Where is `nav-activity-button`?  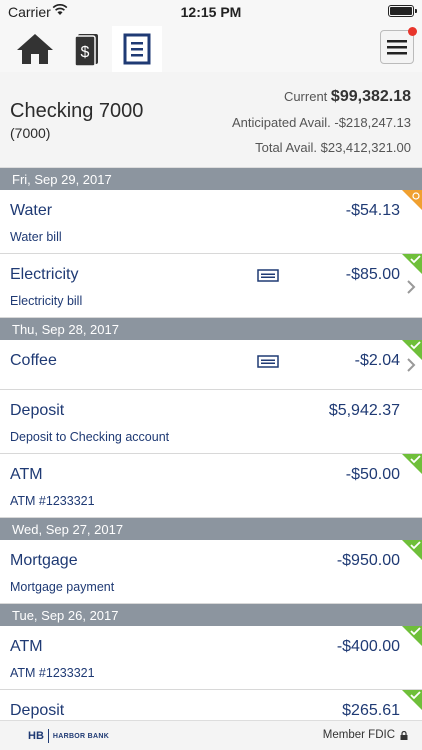
nav-activity-button is located at coordinates (137, 49).